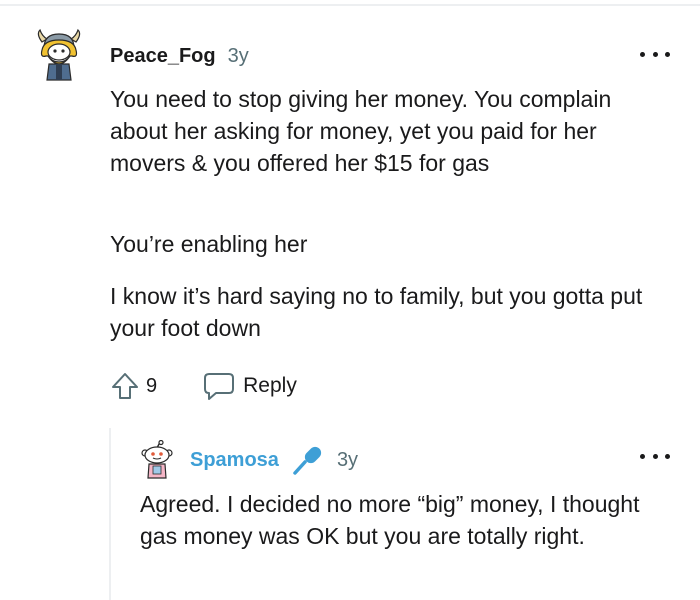 The width and height of the screenshot is (700, 600). What do you see at coordinates (125, 386) in the screenshot?
I see `upvote-arrow-icon` at bounding box center [125, 386].